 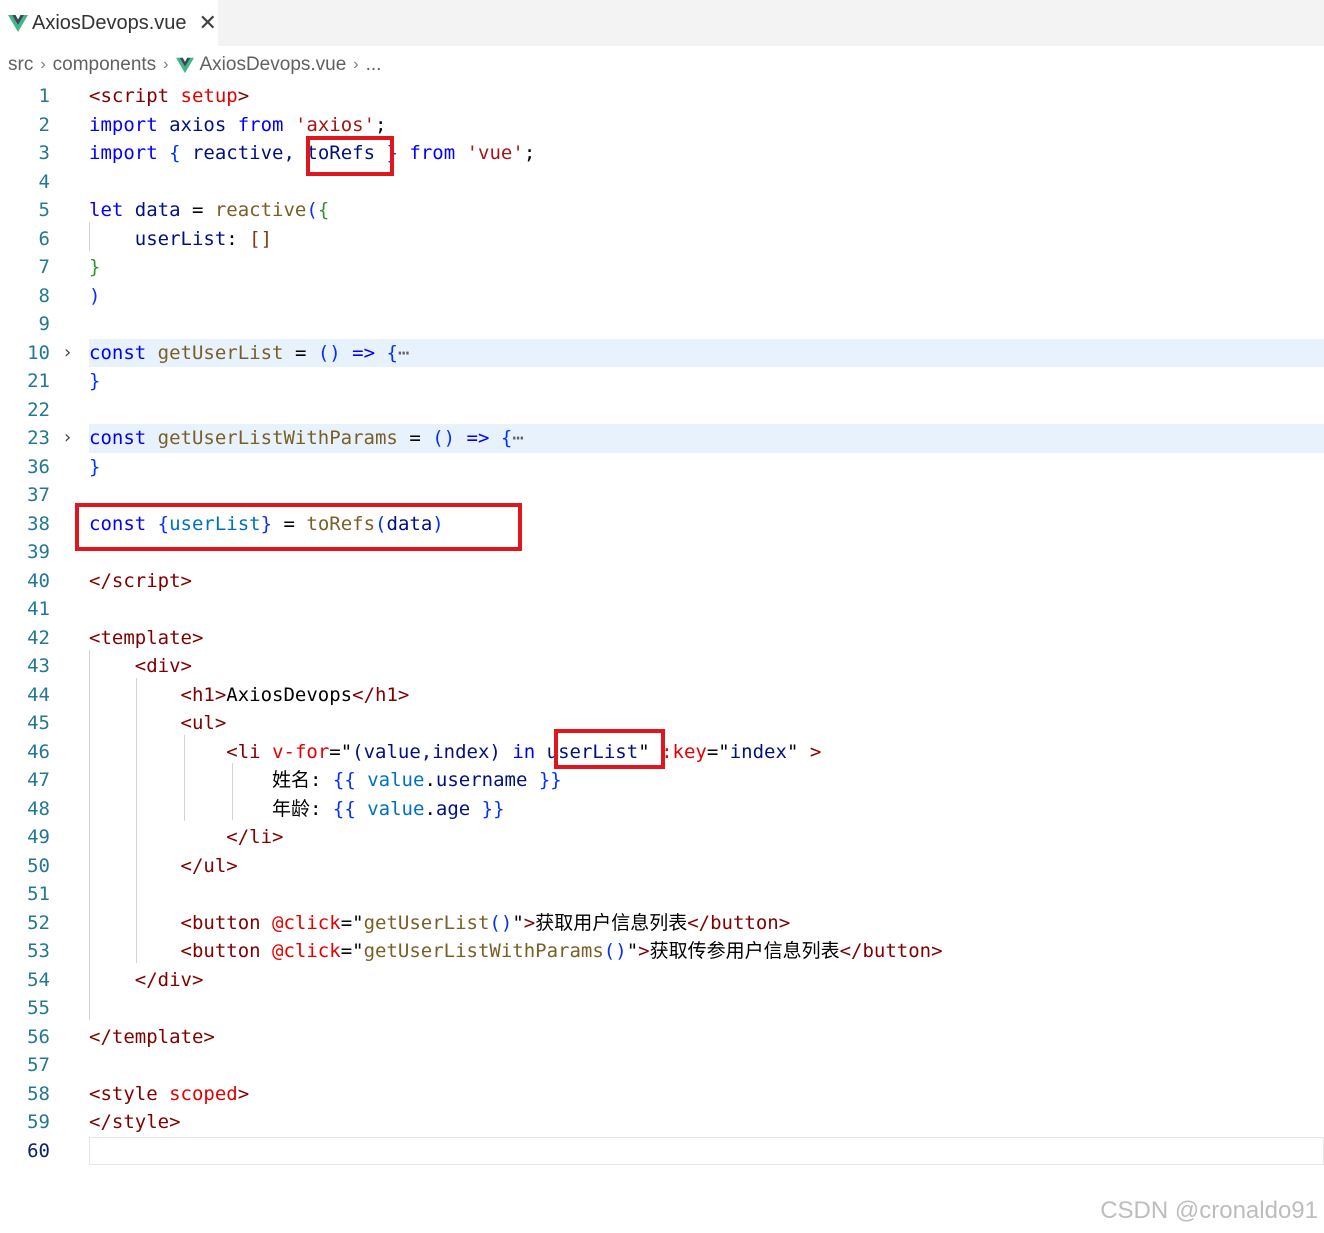 What do you see at coordinates (662, 210) in the screenshot?
I see `code-line: 5 let data = reactive({` at bounding box center [662, 210].